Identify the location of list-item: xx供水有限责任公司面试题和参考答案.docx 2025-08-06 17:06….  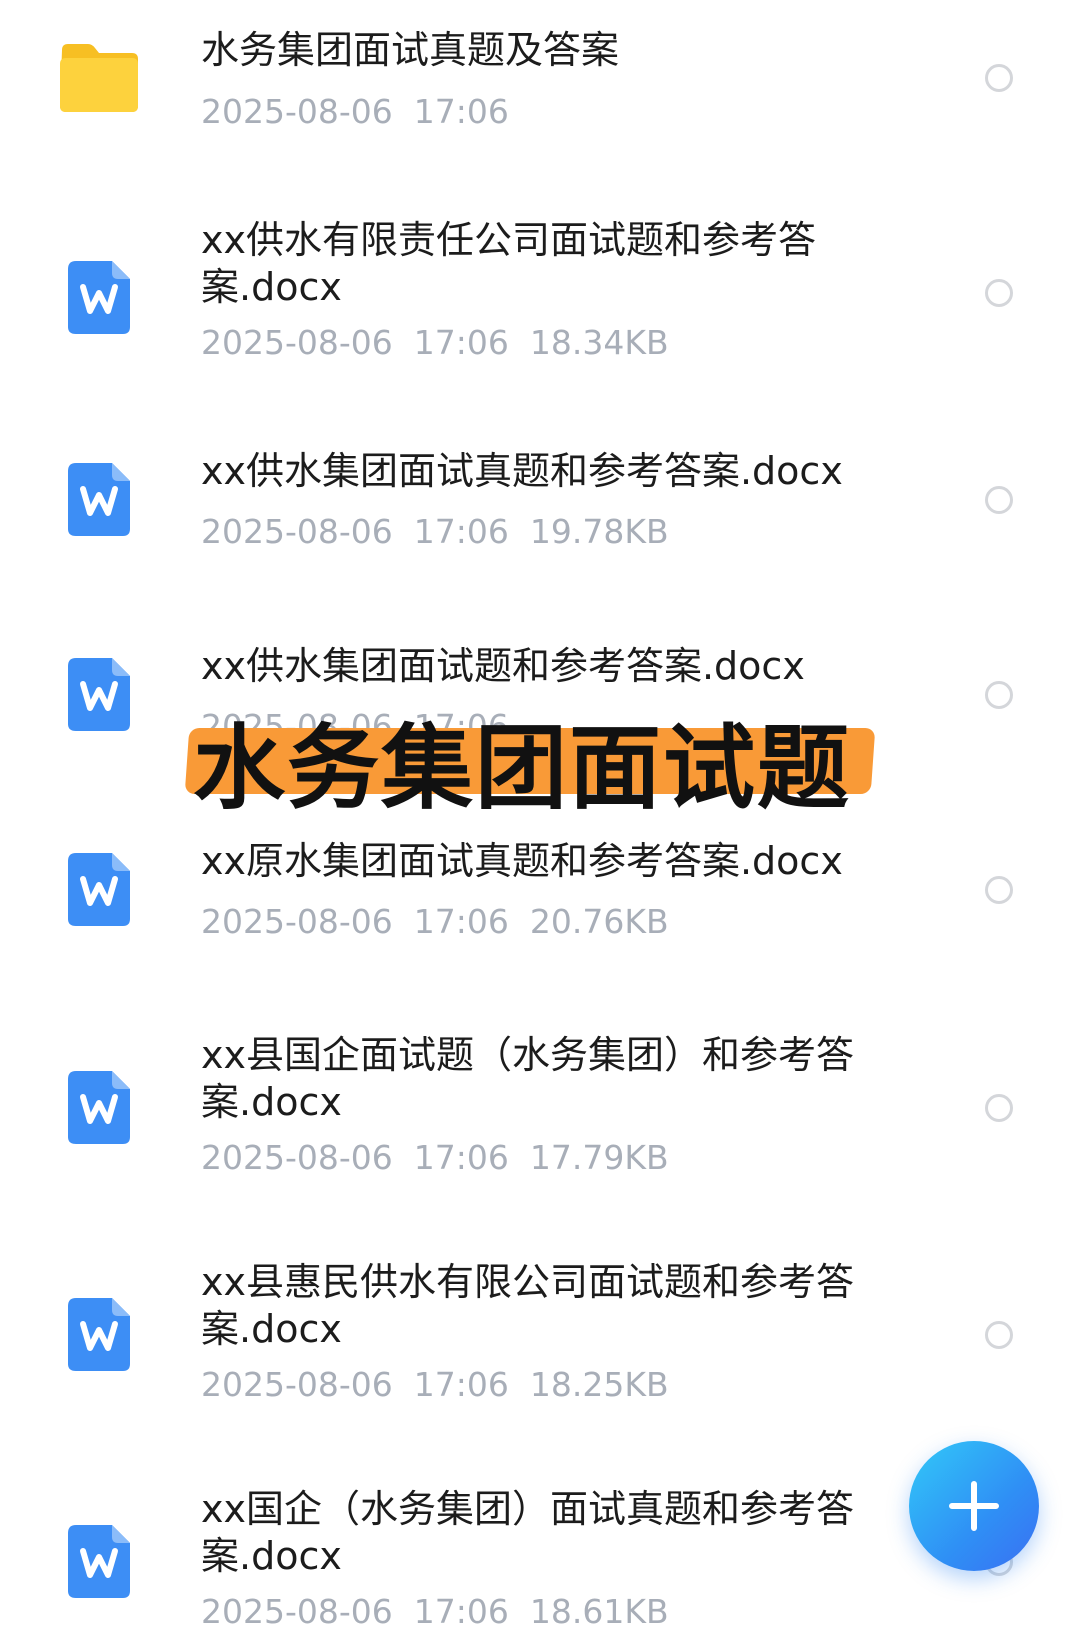
(540, 290).